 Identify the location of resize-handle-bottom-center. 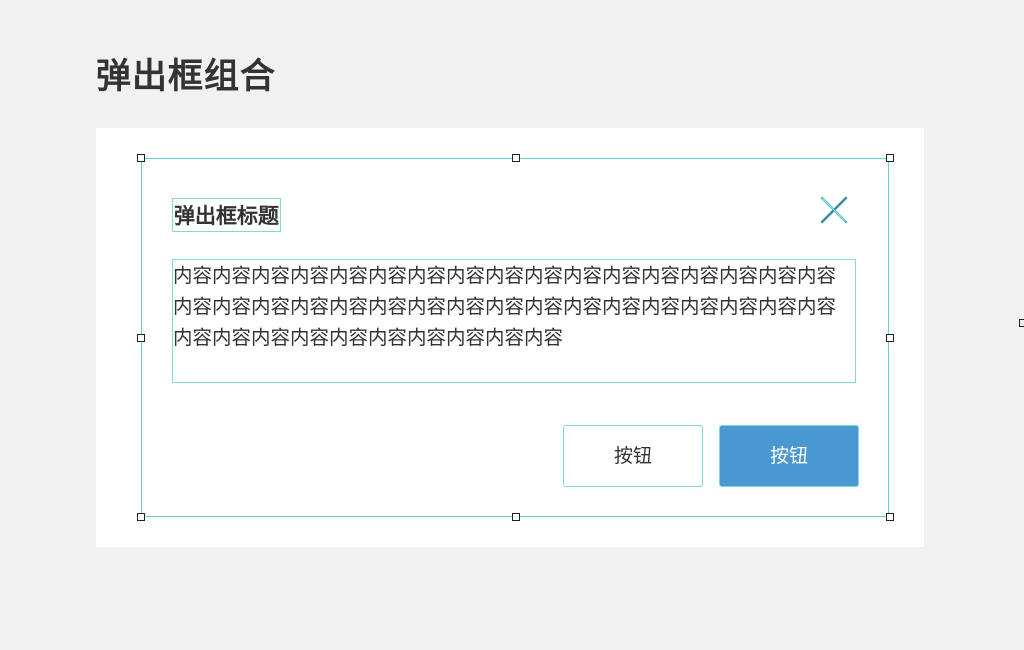
(516, 517).